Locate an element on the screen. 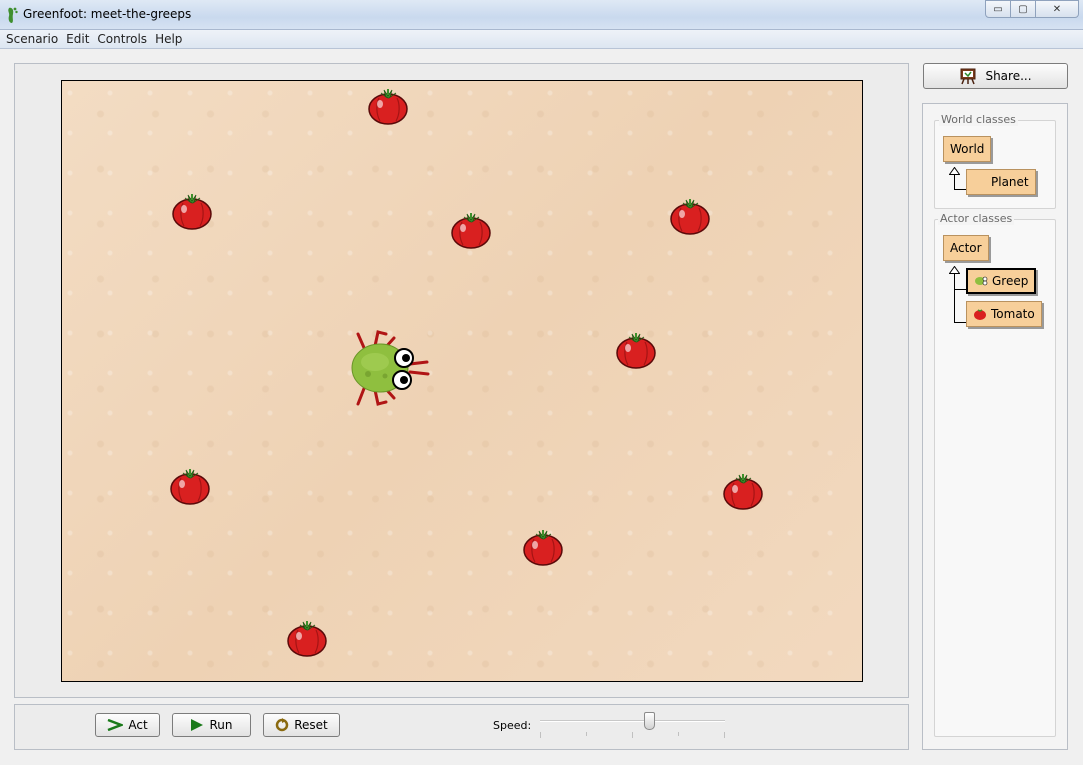 This screenshot has width=1083, height=765. run-label: Run is located at coordinates (221, 725).